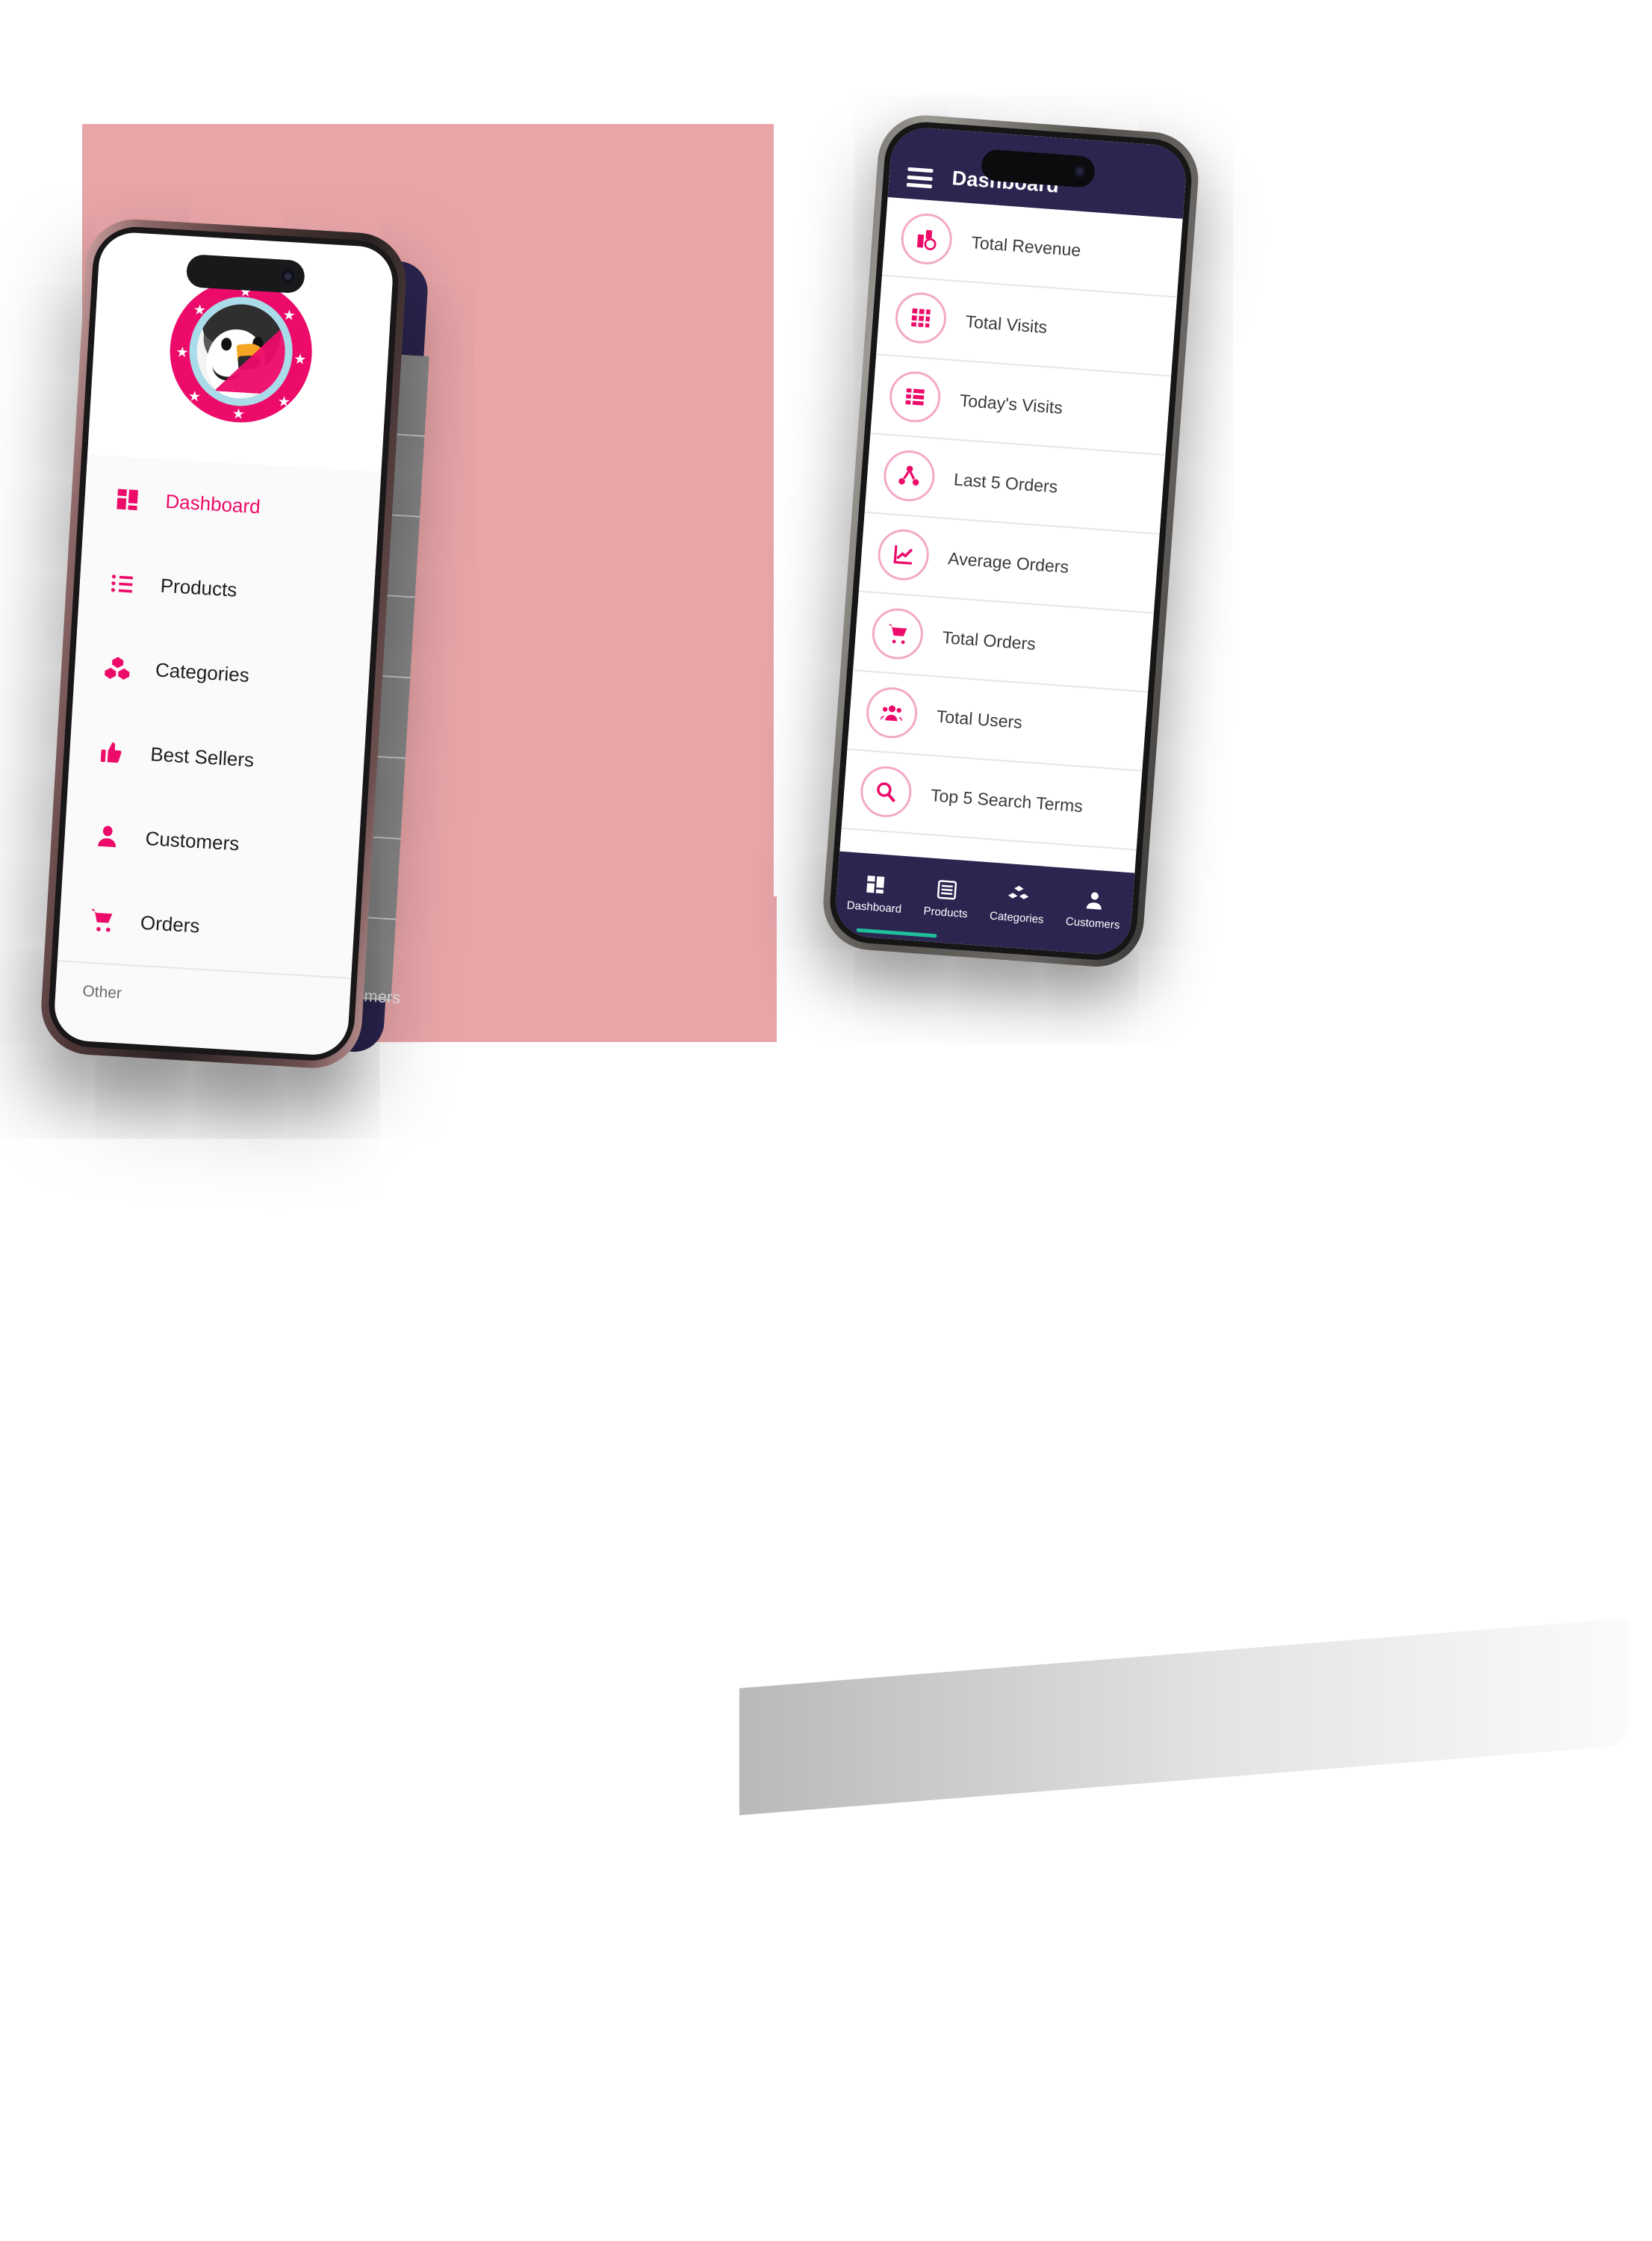  I want to click on bottom-nav-dashboard: Dashboard, so click(875, 894).